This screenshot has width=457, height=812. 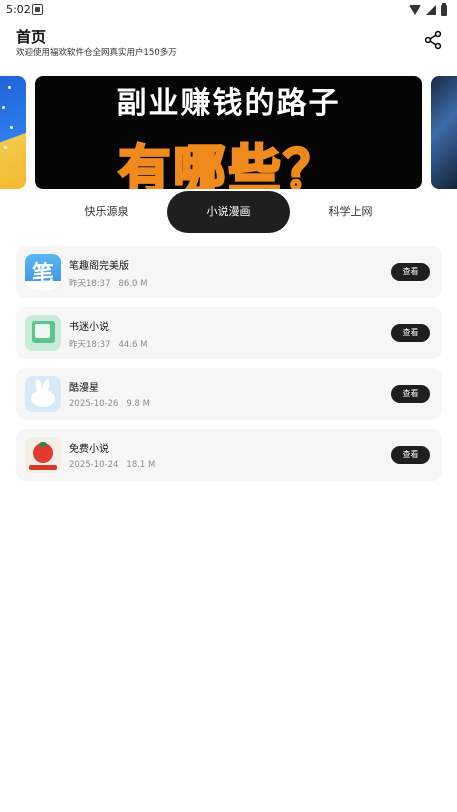 What do you see at coordinates (37, 9) in the screenshot?
I see `notification-app-icon` at bounding box center [37, 9].